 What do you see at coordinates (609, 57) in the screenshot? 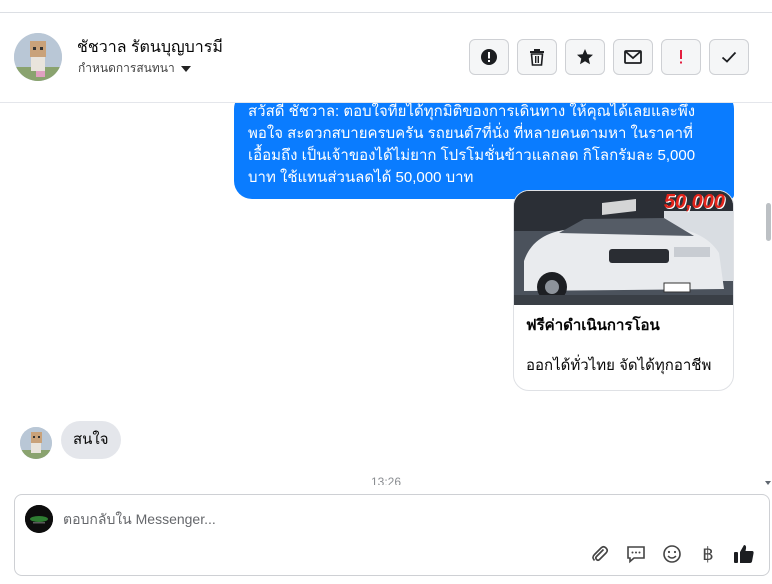
I see `conversation-actions` at bounding box center [609, 57].